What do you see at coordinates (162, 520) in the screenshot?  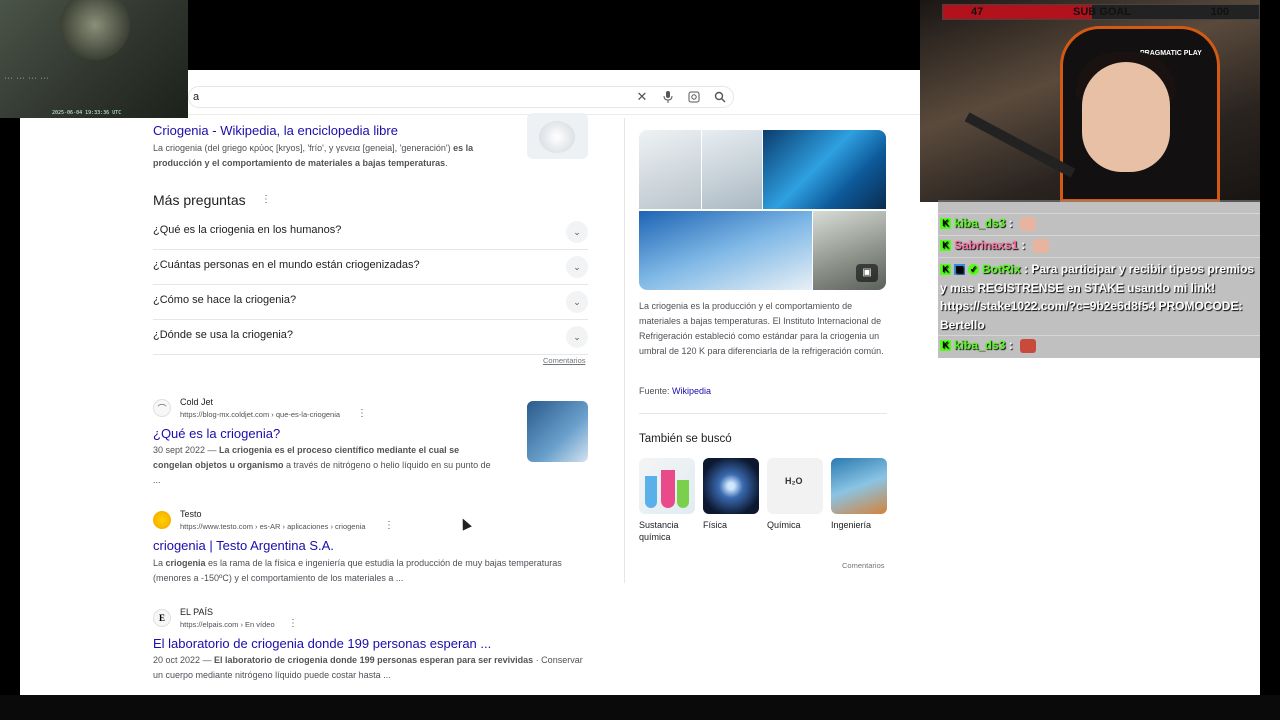 I see `testo-favicon` at bounding box center [162, 520].